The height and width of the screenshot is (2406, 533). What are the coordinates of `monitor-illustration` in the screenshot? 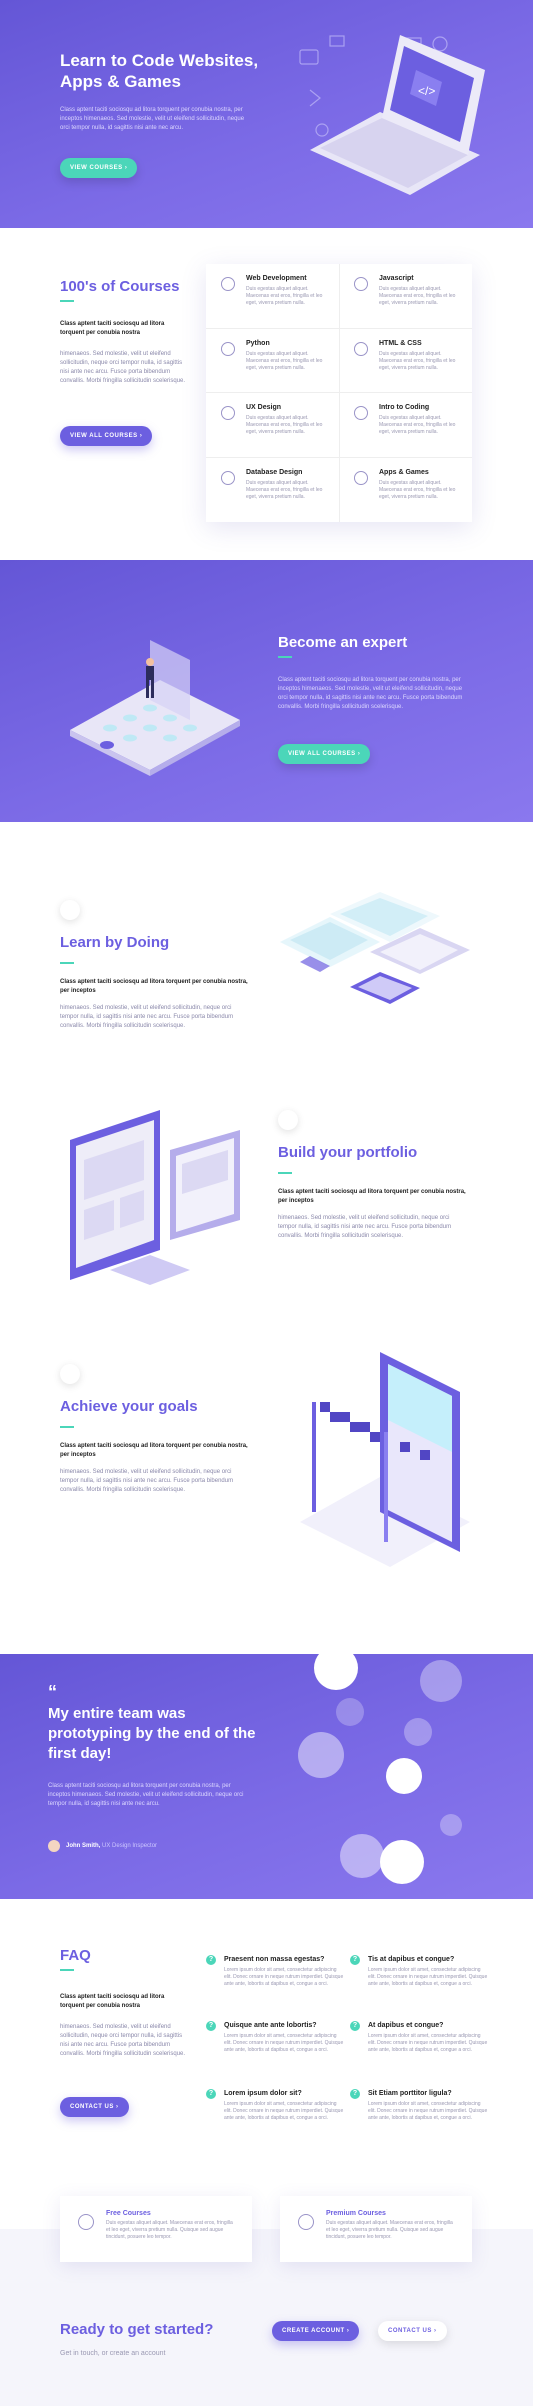 It's located at (155, 1197).